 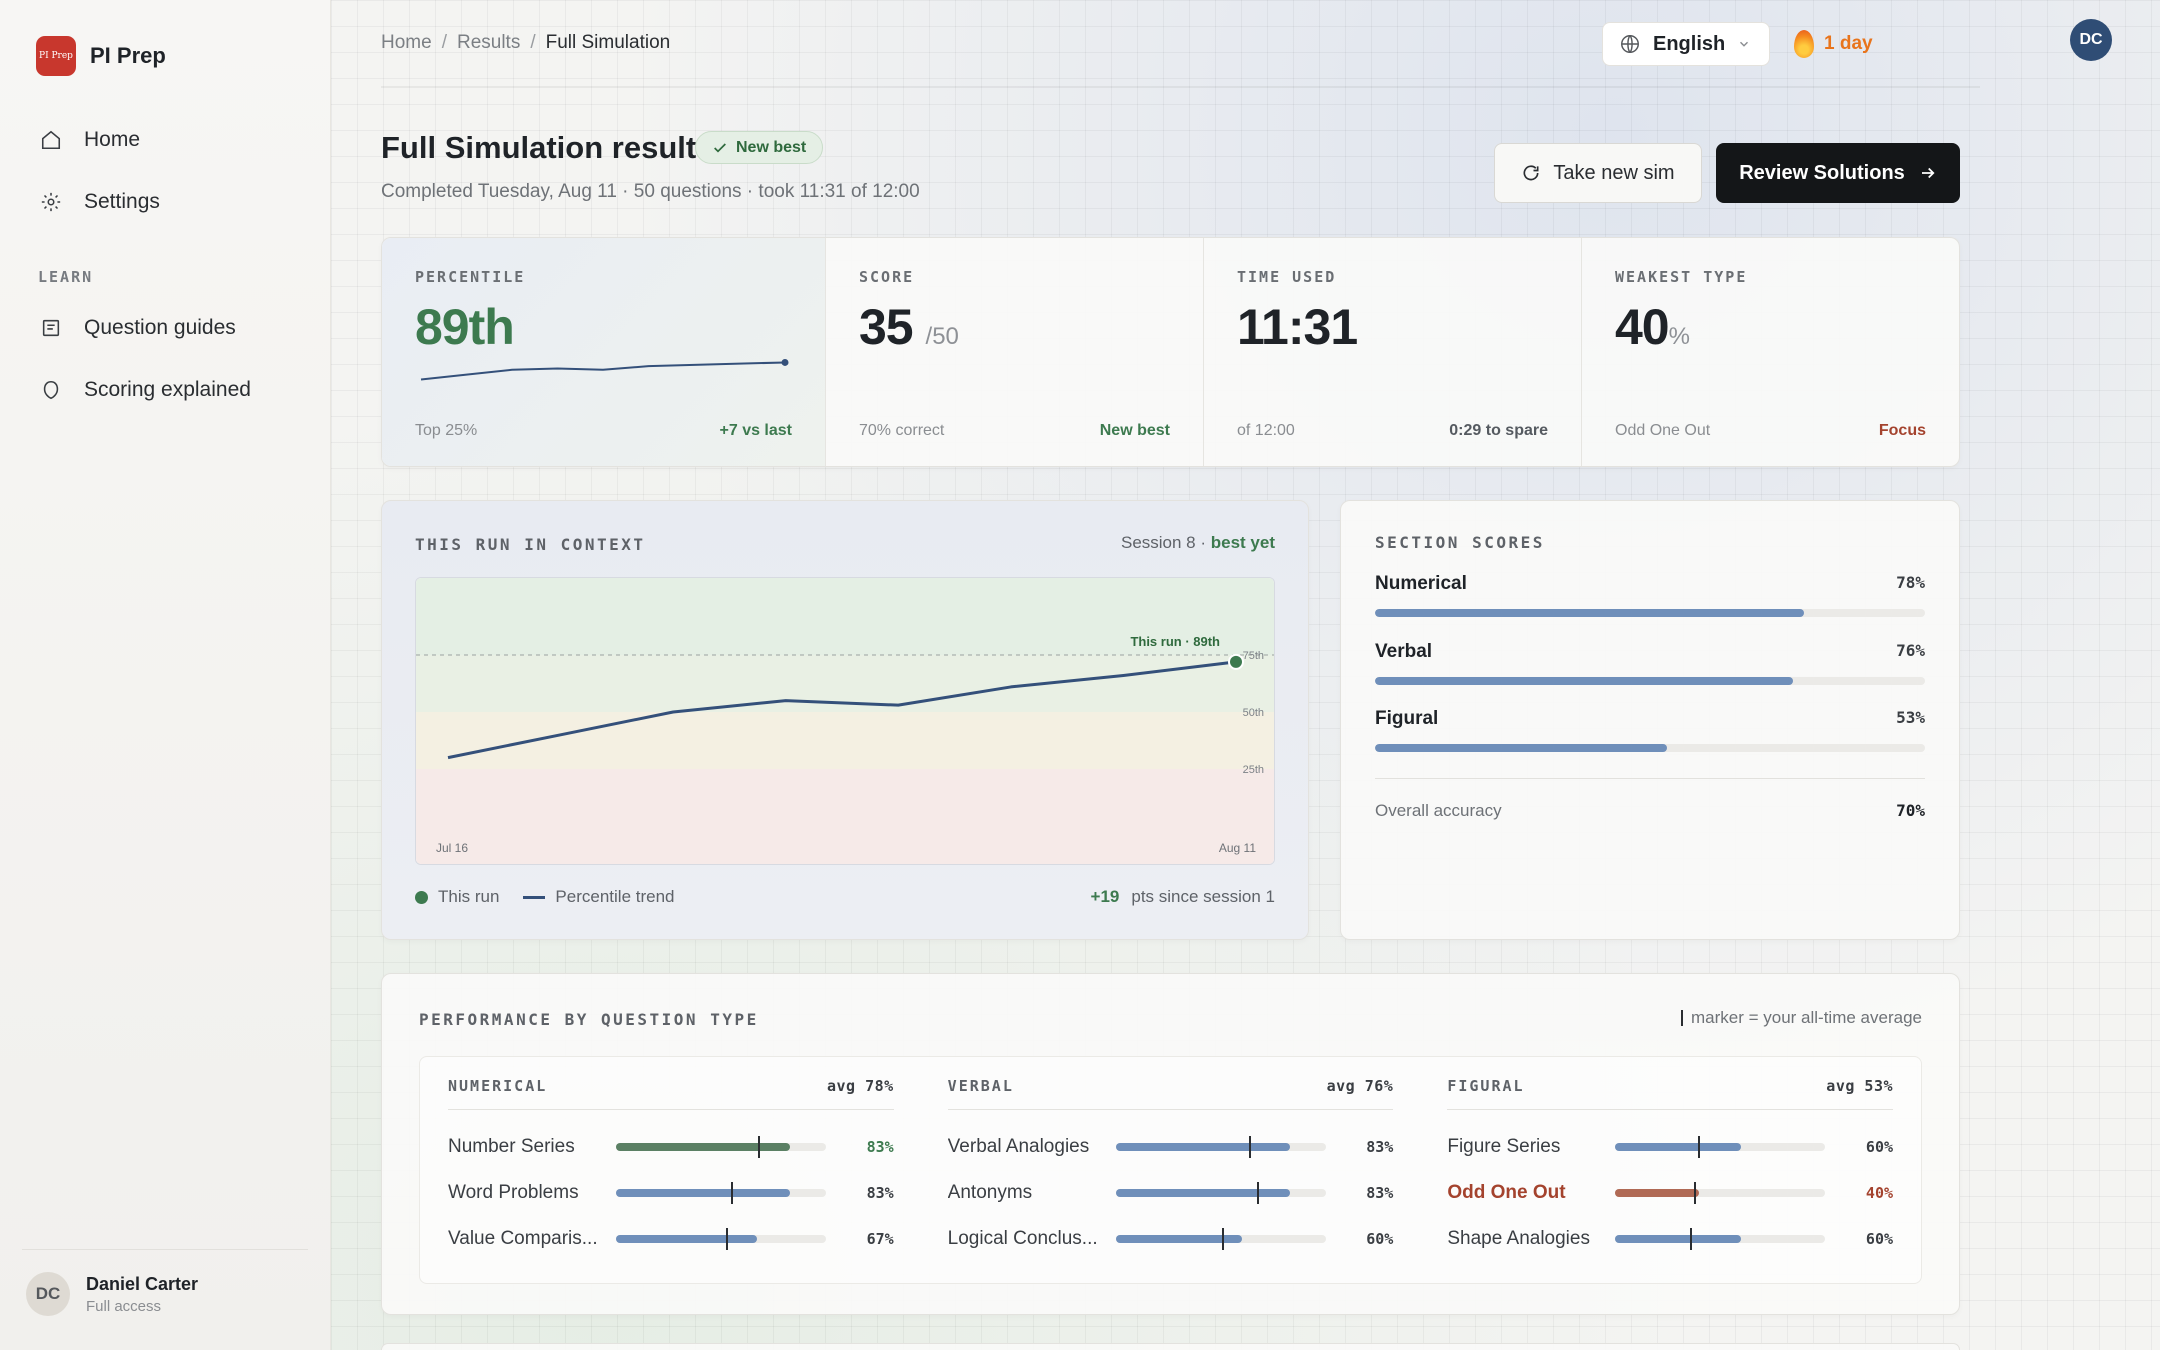 What do you see at coordinates (887, 277) in the screenshot?
I see `stat-label: SCORE` at bounding box center [887, 277].